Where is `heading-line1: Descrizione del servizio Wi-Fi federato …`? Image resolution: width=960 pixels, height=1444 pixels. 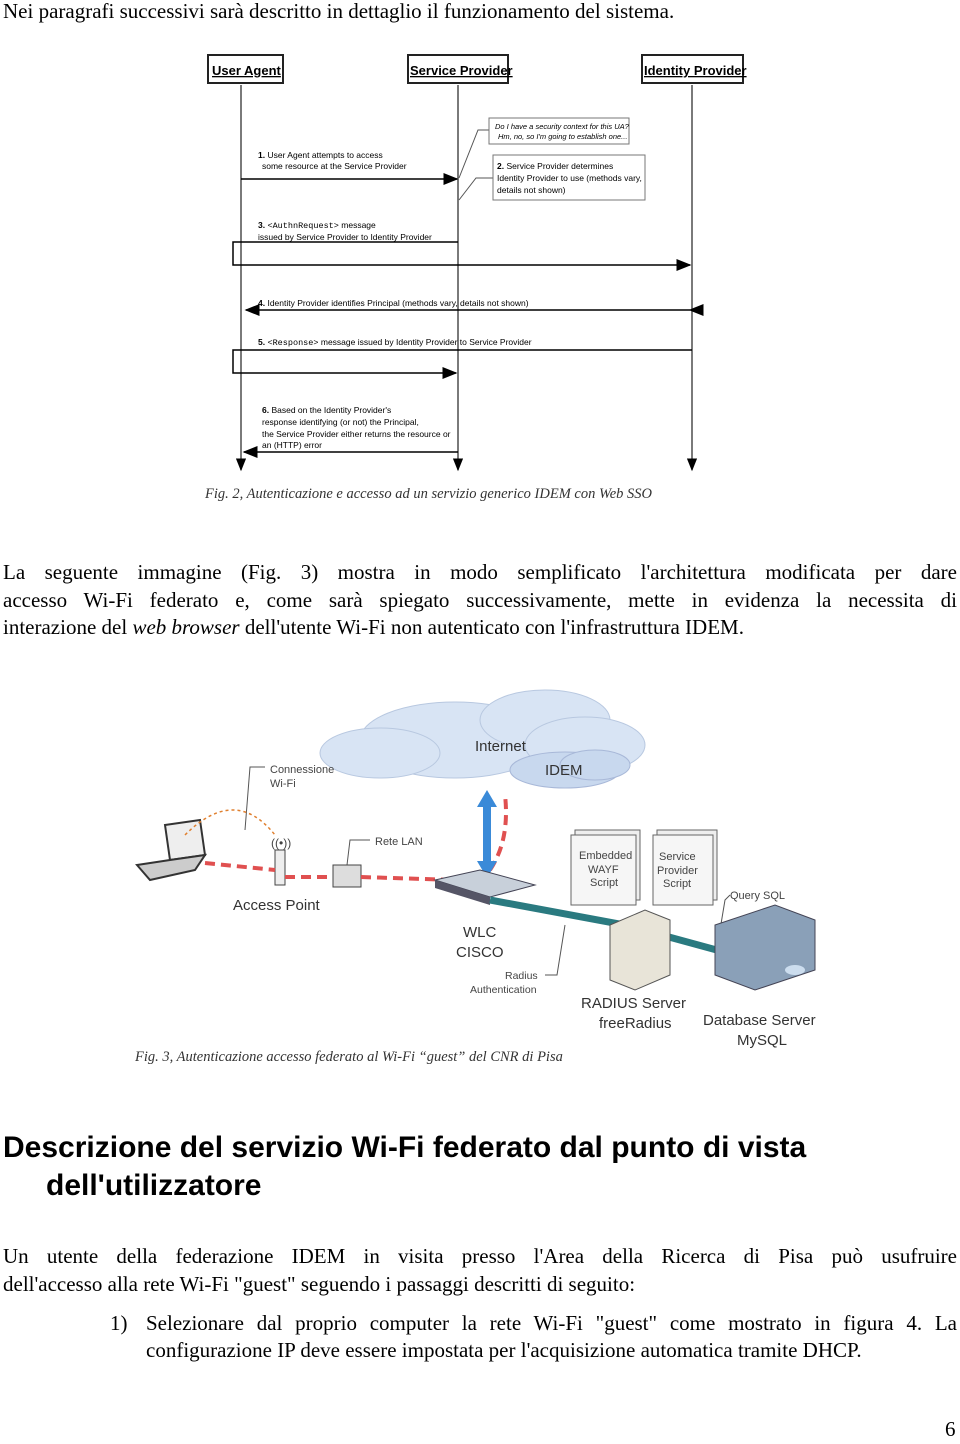
heading-line1: Descrizione del servizio Wi-Fi federato … is located at coordinates (405, 1147).